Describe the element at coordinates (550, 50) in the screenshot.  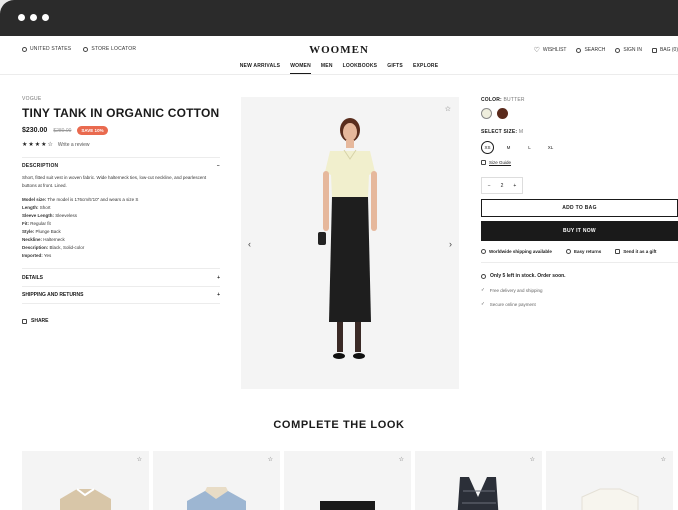
I see `wishlist-link: ♡ WISHLIST` at that location.